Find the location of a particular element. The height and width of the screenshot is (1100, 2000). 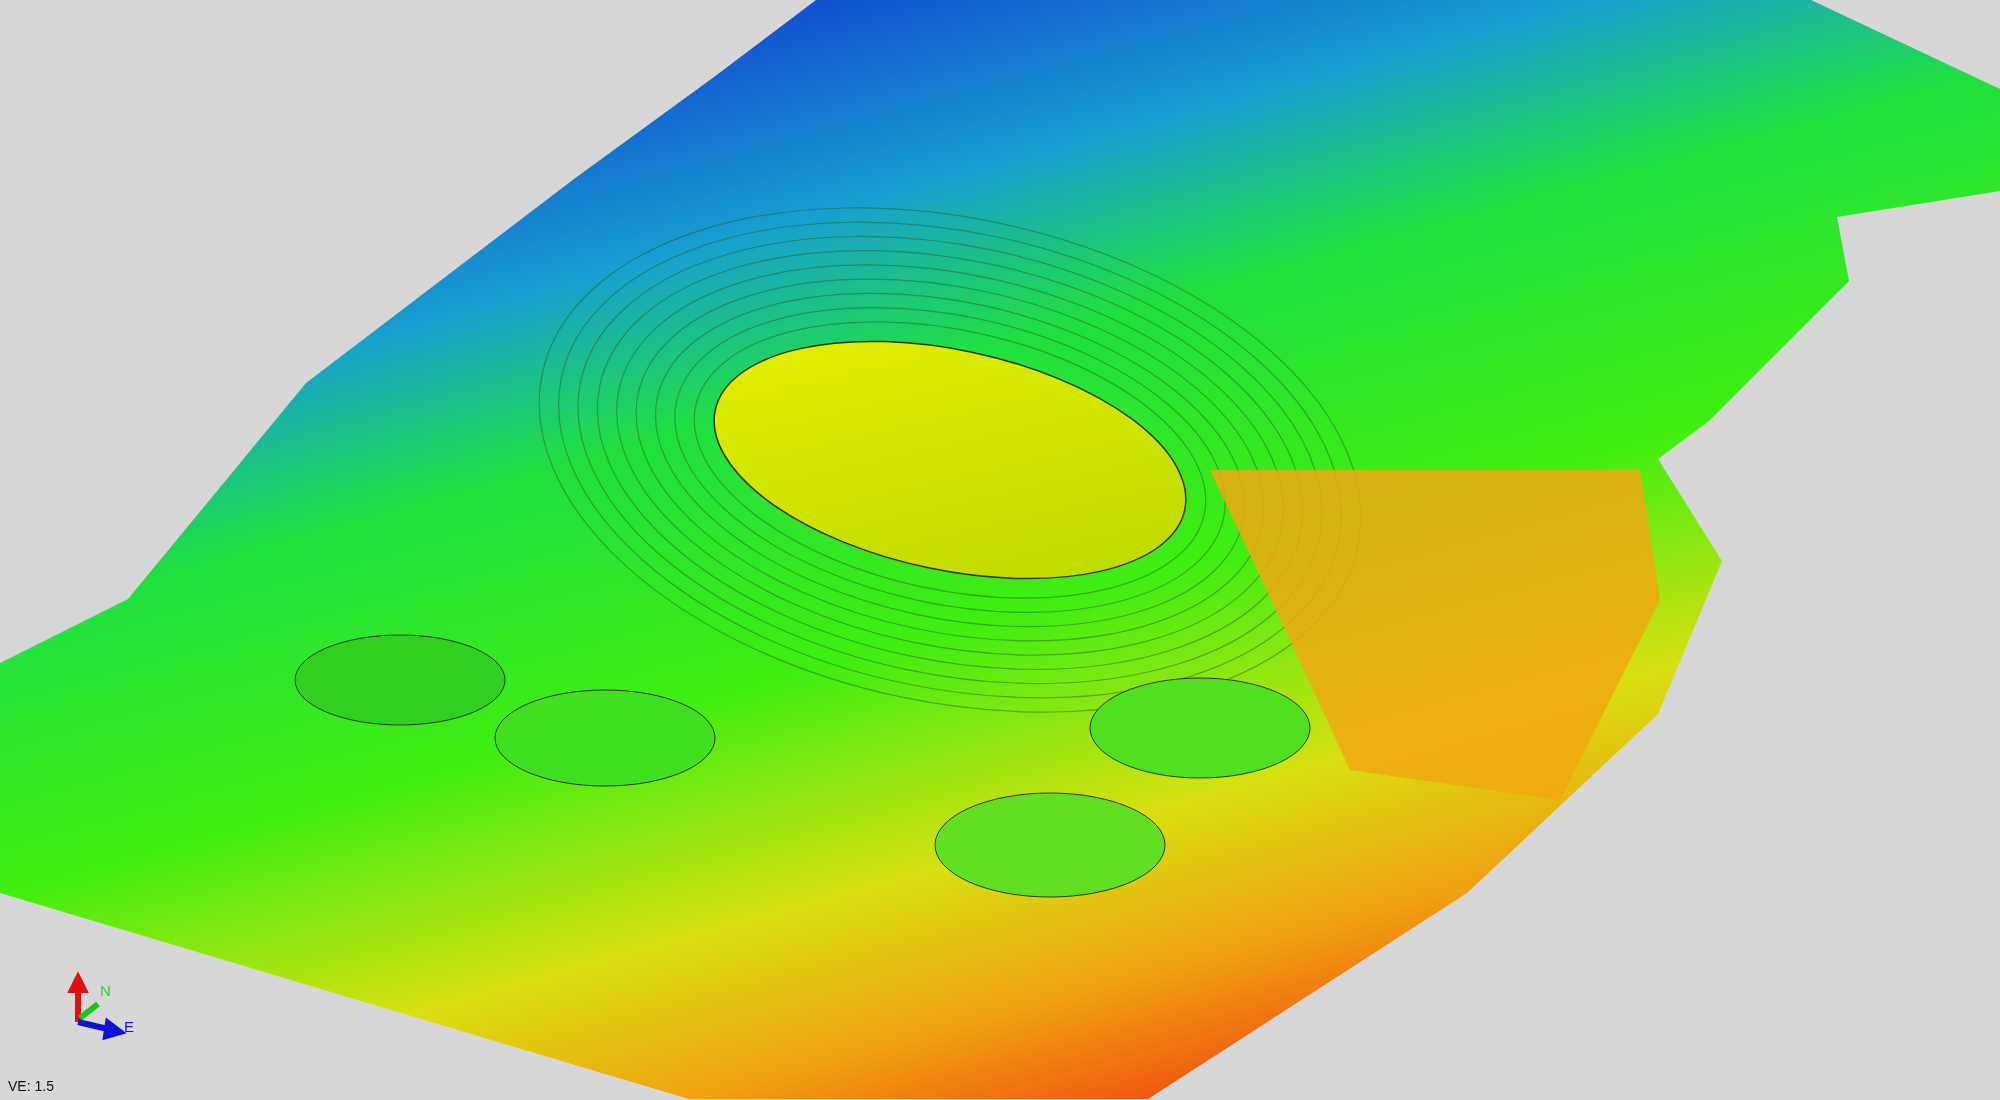

axis-label: E is located at coordinates (129, 1026).